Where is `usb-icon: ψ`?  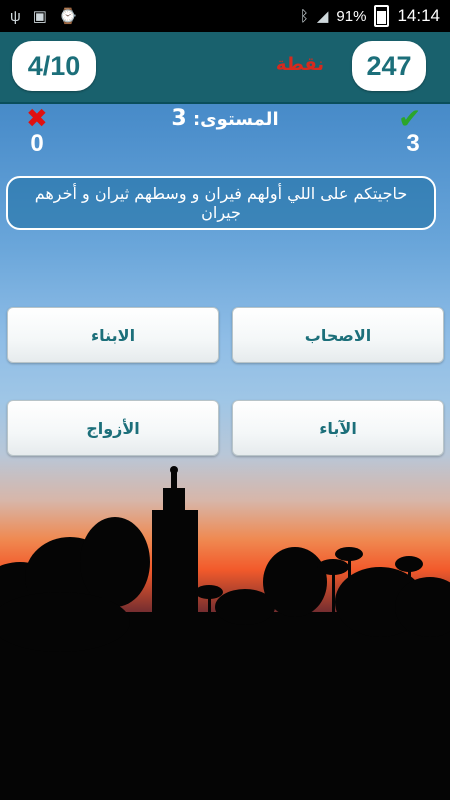 usb-icon: ψ is located at coordinates (15, 16).